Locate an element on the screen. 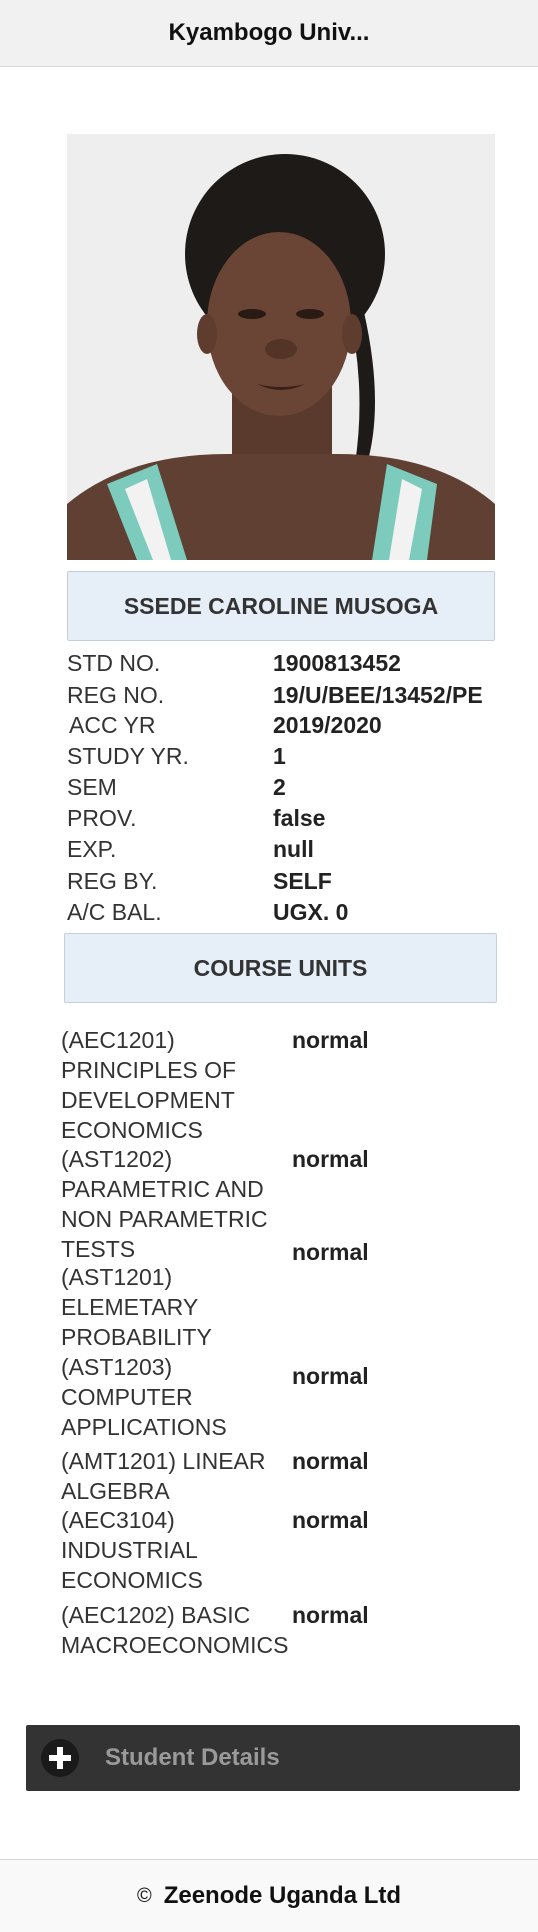 This screenshot has height=1932, width=538. student-name-box: SSEDE CAROLINE MUSOGA is located at coordinates (281, 606).